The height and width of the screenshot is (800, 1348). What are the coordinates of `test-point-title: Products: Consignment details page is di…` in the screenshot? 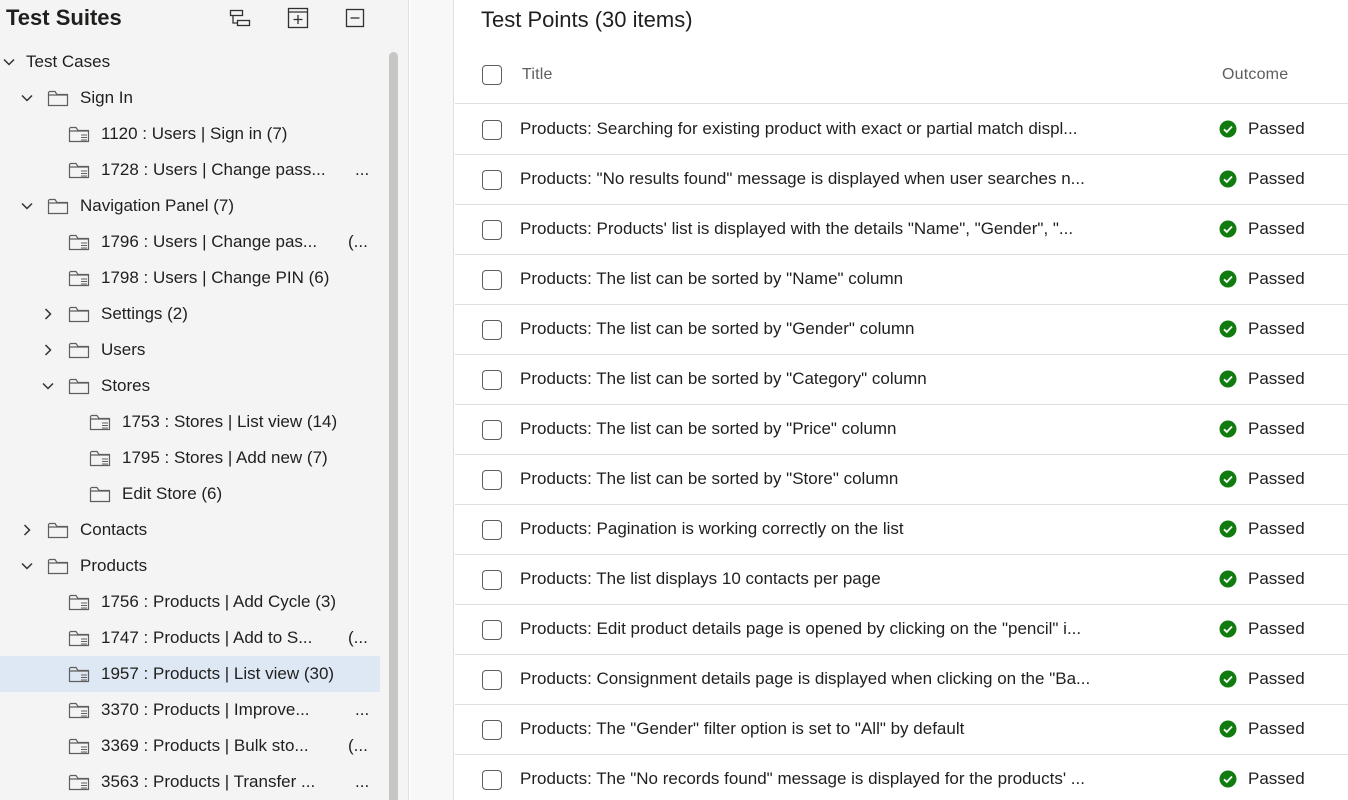 It's located at (850, 679).